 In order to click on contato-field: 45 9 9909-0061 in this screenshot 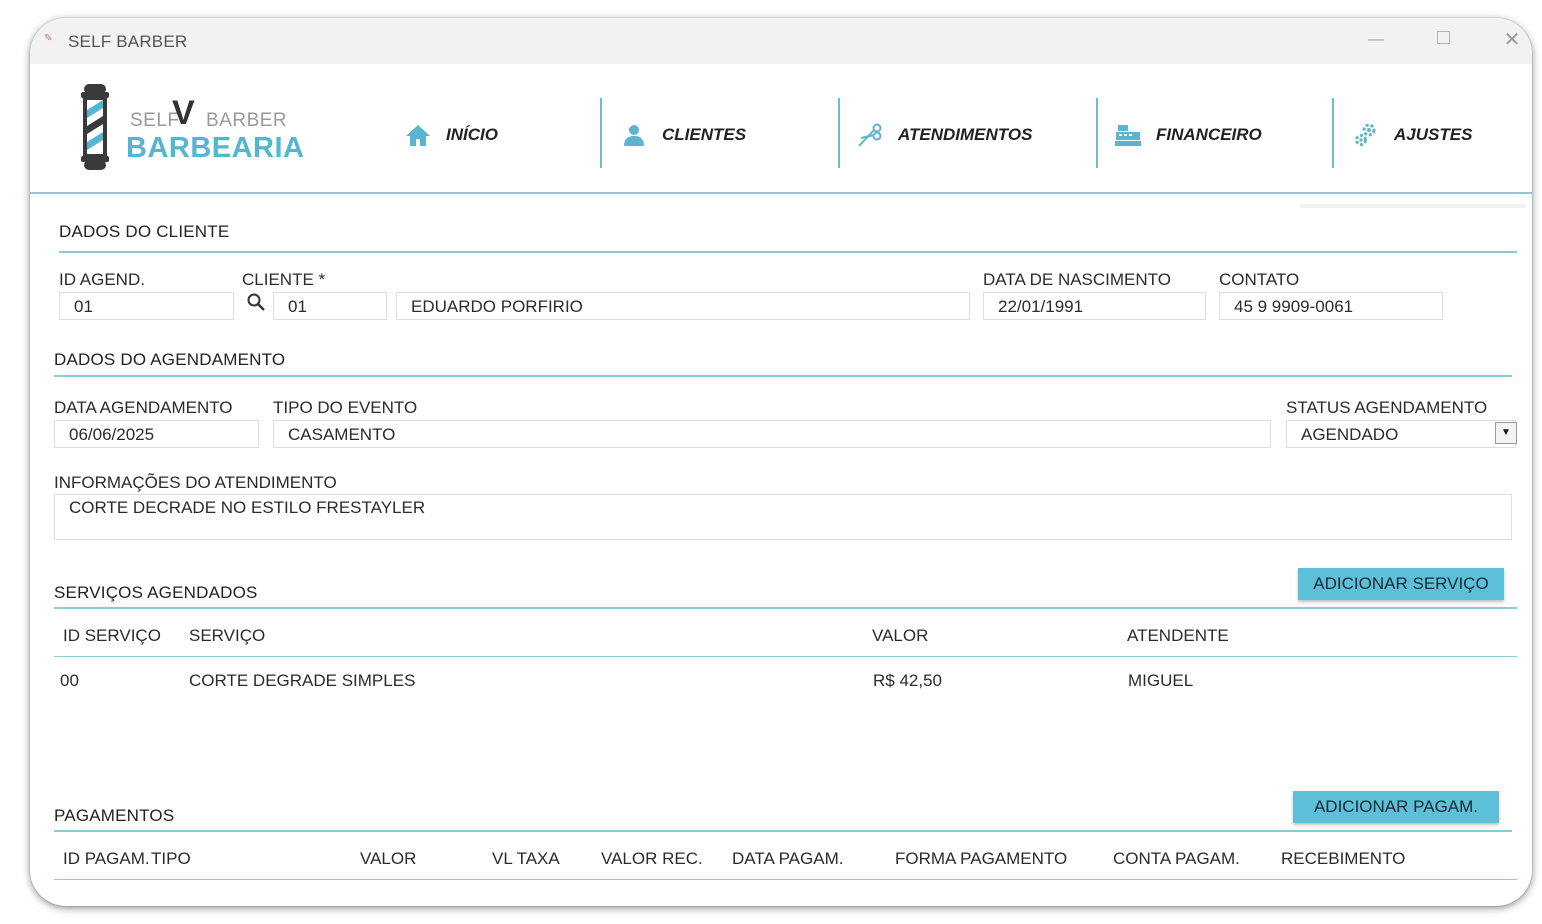, I will do `click(1331, 306)`.